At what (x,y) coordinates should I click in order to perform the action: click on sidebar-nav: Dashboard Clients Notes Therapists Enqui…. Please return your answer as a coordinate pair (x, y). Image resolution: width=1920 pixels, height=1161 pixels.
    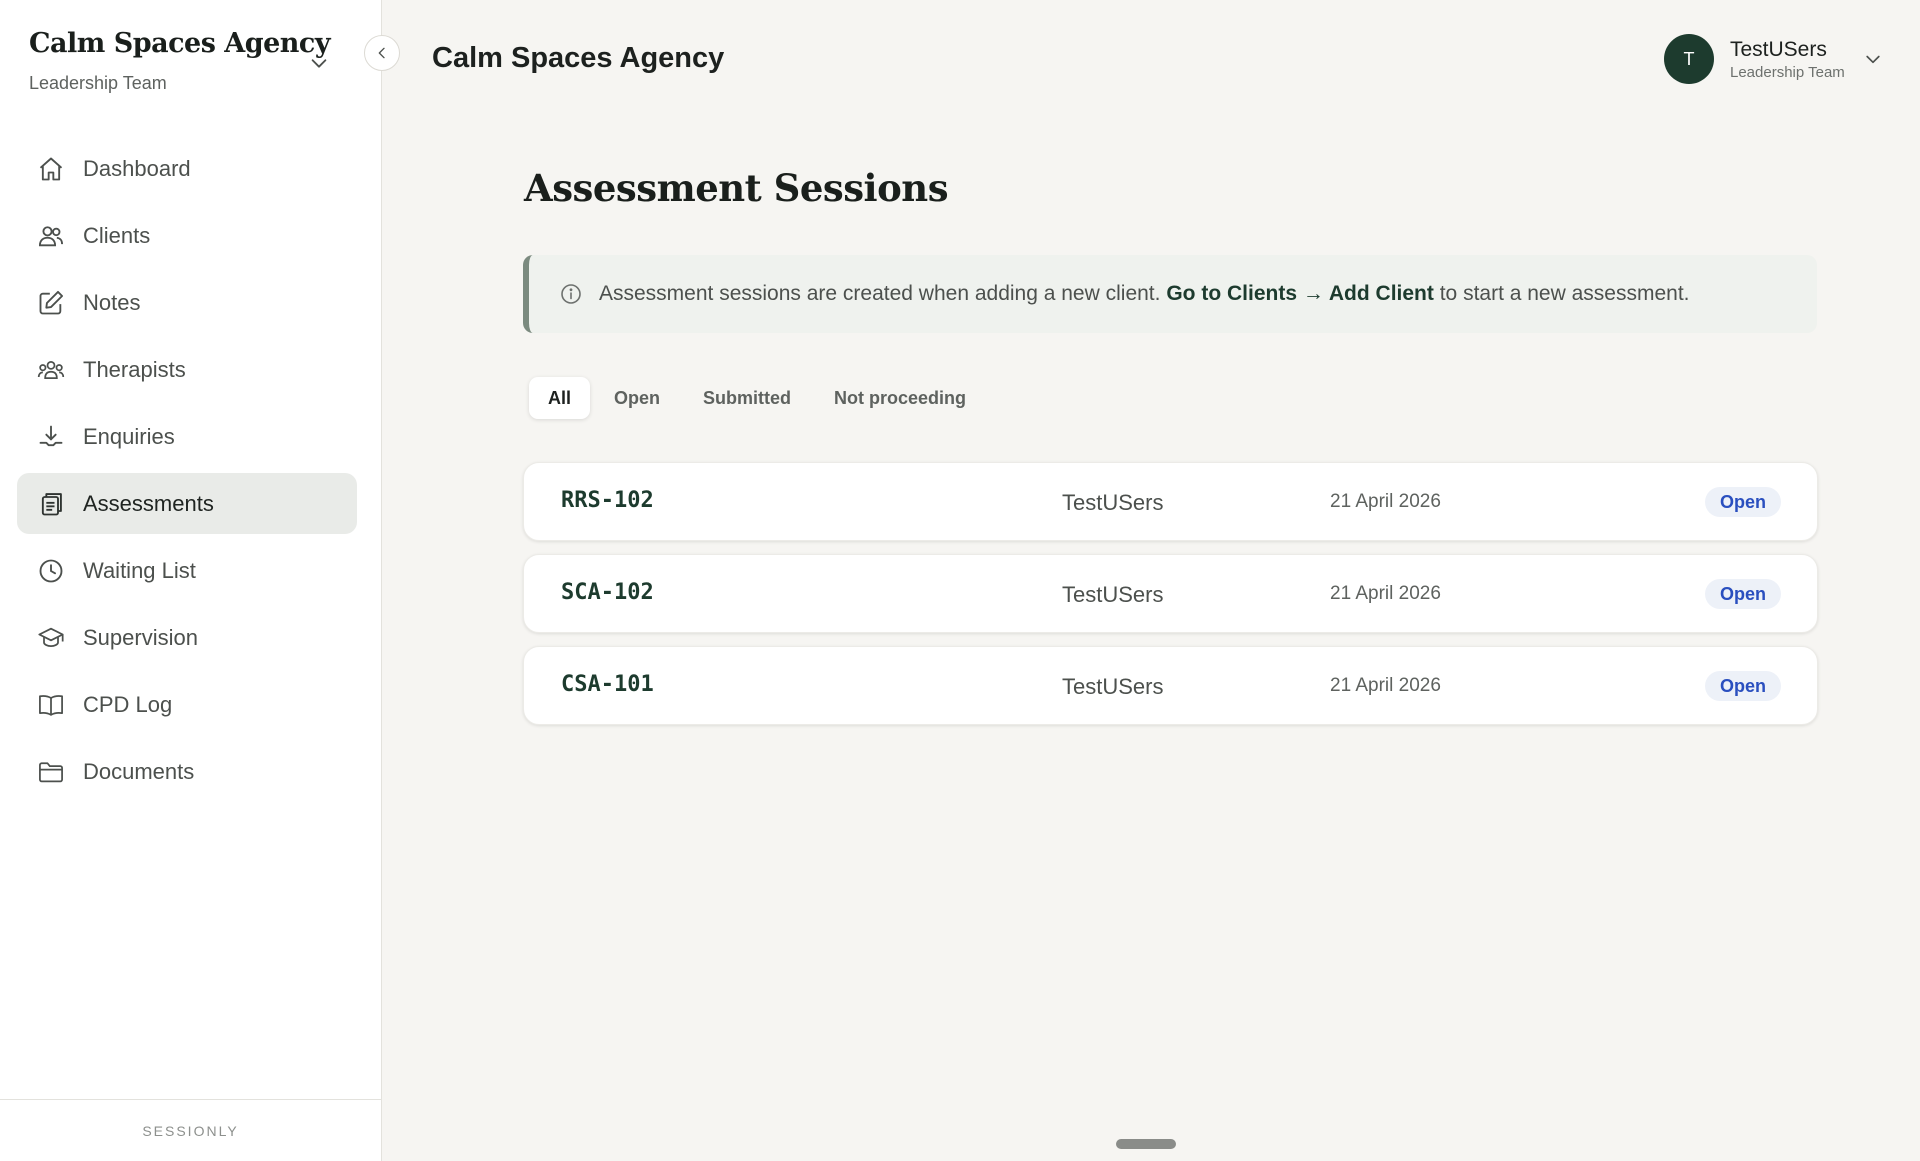
    Looking at the image, I should click on (187, 473).